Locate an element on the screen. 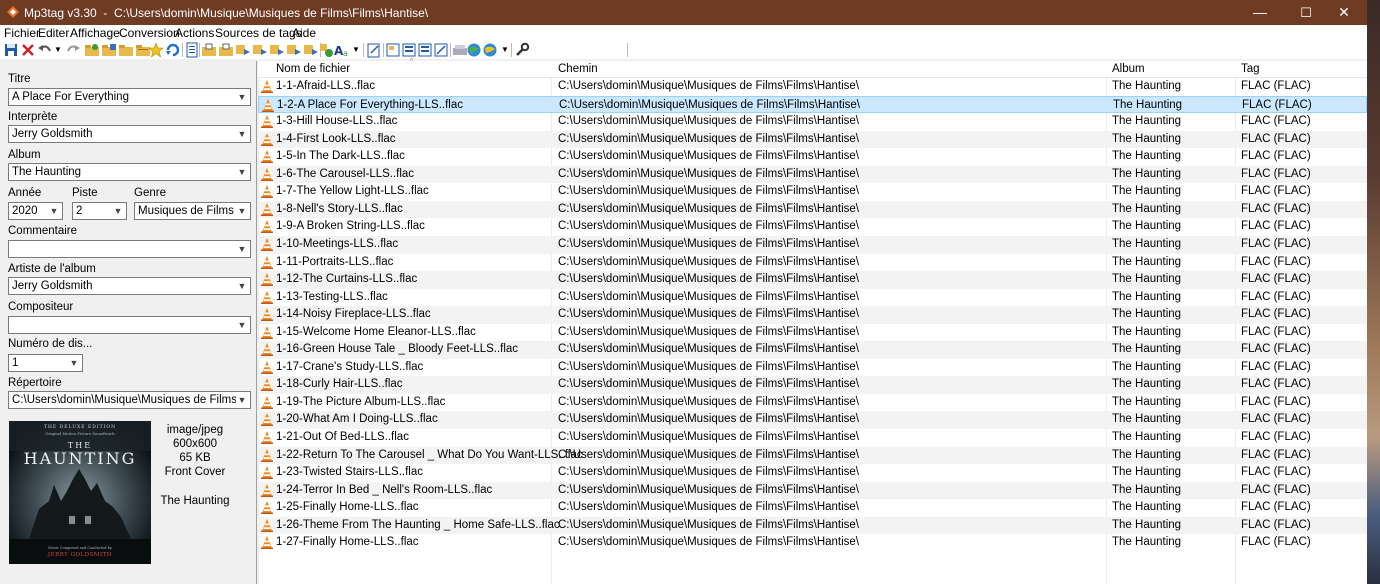 The image size is (1380, 584). artist-field: Jerry Goldsmith ▼ is located at coordinates (129, 134).